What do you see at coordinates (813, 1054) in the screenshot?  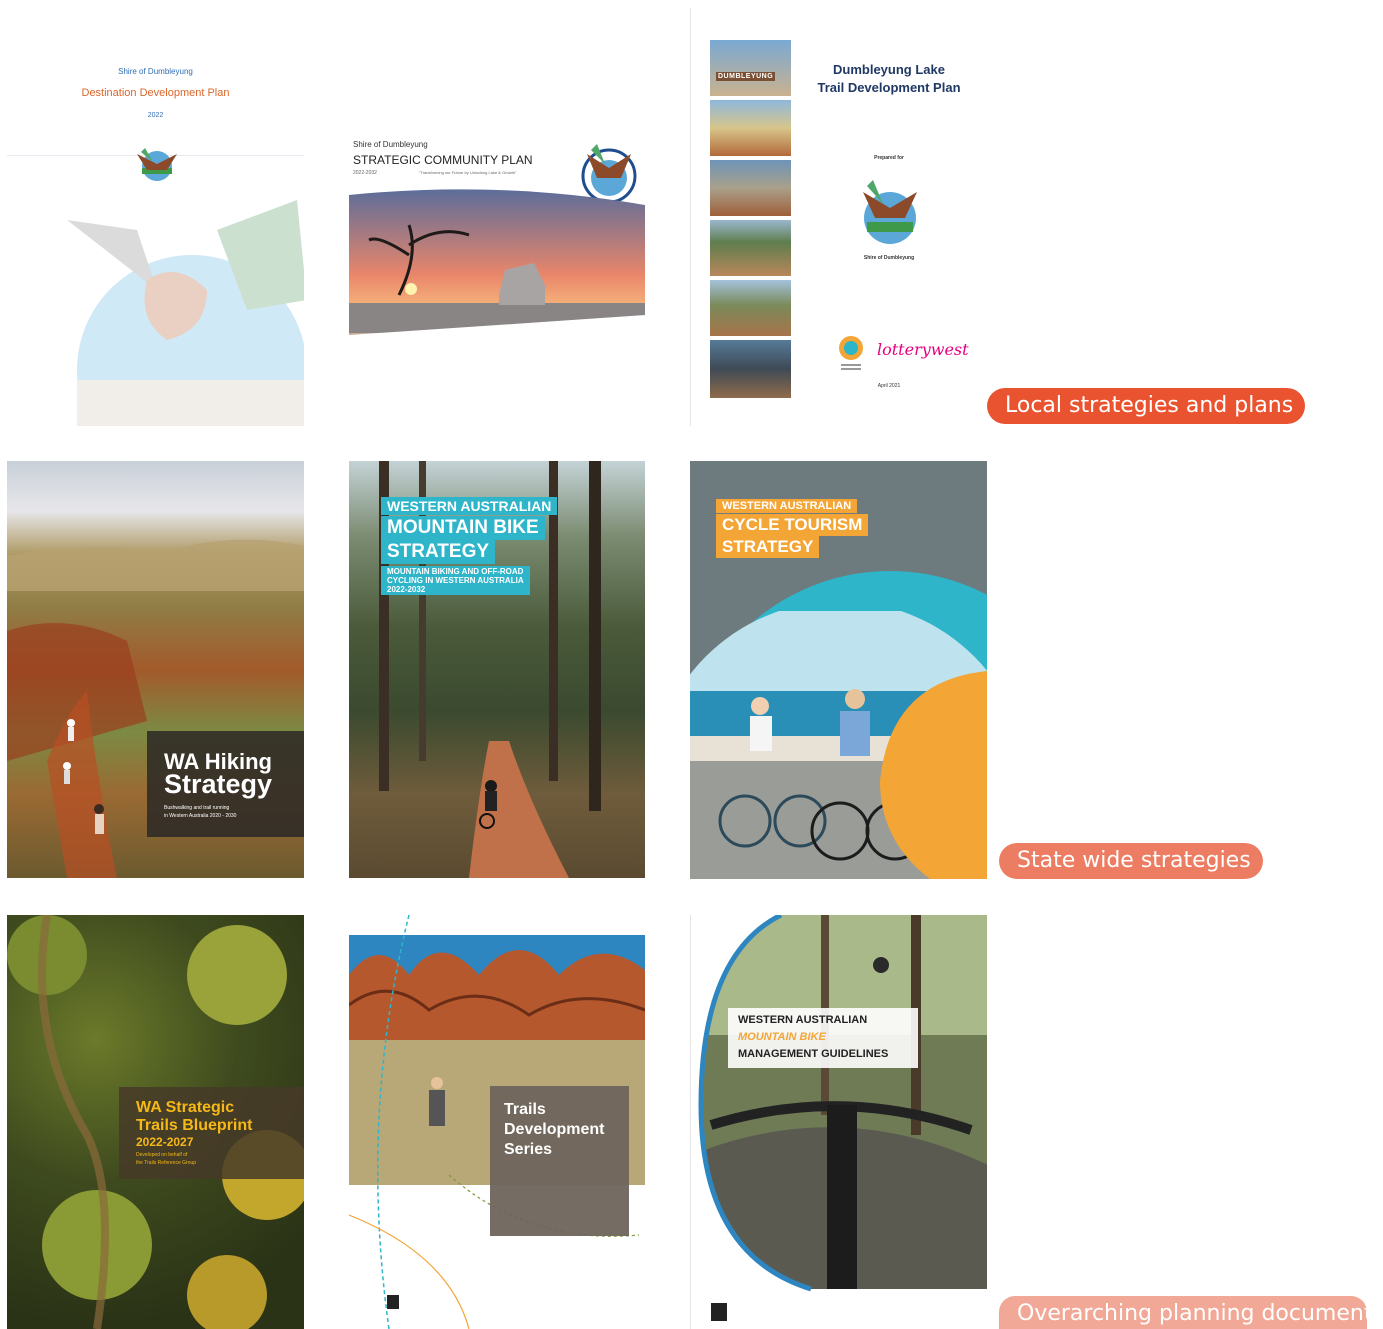 I see `cover-title-line3: MANAGEMENT GUIDELINES` at bounding box center [813, 1054].